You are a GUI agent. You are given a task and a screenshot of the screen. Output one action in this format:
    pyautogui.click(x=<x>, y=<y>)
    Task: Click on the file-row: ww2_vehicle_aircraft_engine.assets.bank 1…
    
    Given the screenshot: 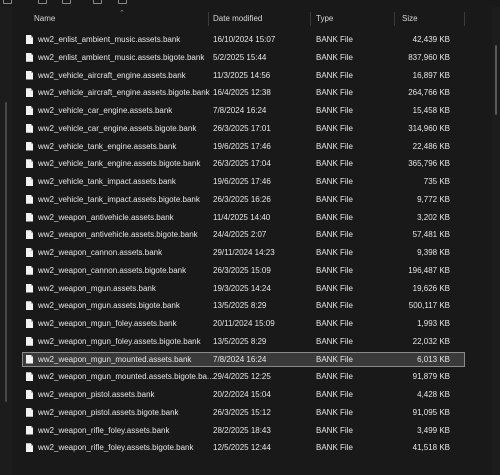 What is the action you would take?
    pyautogui.click(x=252, y=76)
    